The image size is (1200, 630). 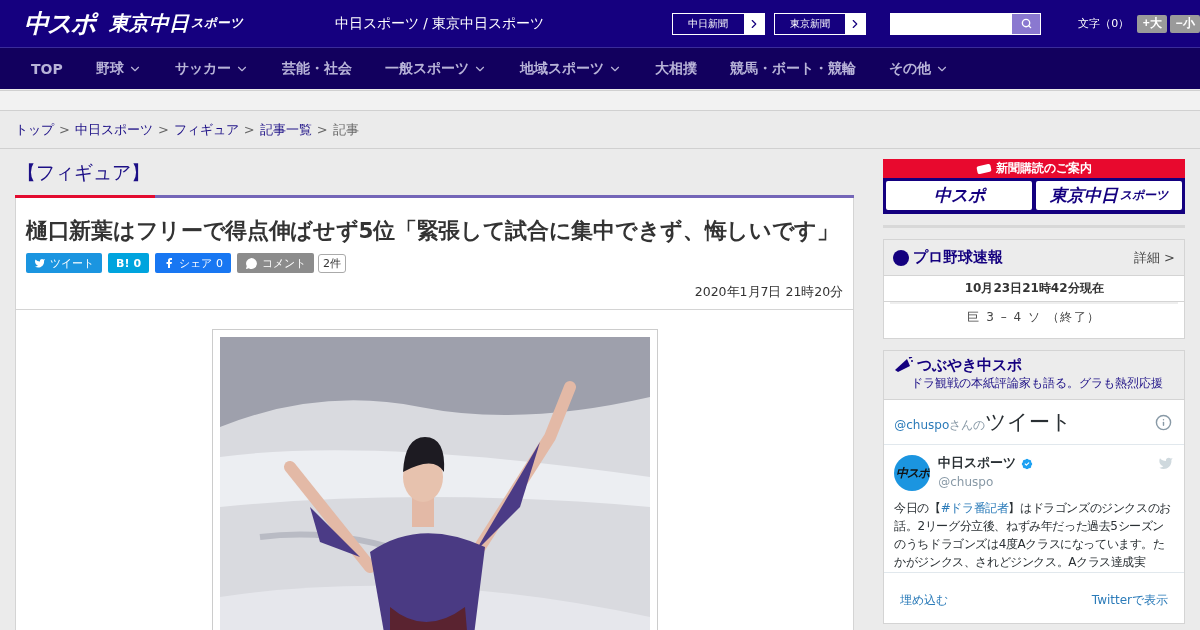 What do you see at coordinates (440, 23) in the screenshot?
I see `site-title: 中日スポーツ / 東京中日スポーツ` at bounding box center [440, 23].